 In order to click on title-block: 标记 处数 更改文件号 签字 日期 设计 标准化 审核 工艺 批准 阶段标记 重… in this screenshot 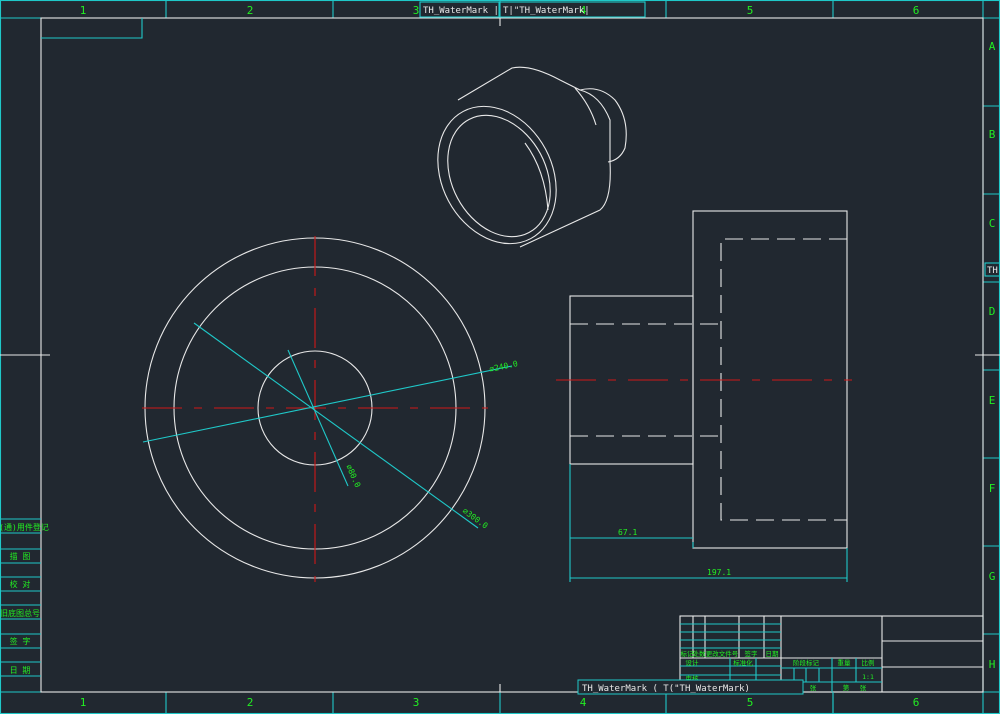, I will do `click(831, 664)`.